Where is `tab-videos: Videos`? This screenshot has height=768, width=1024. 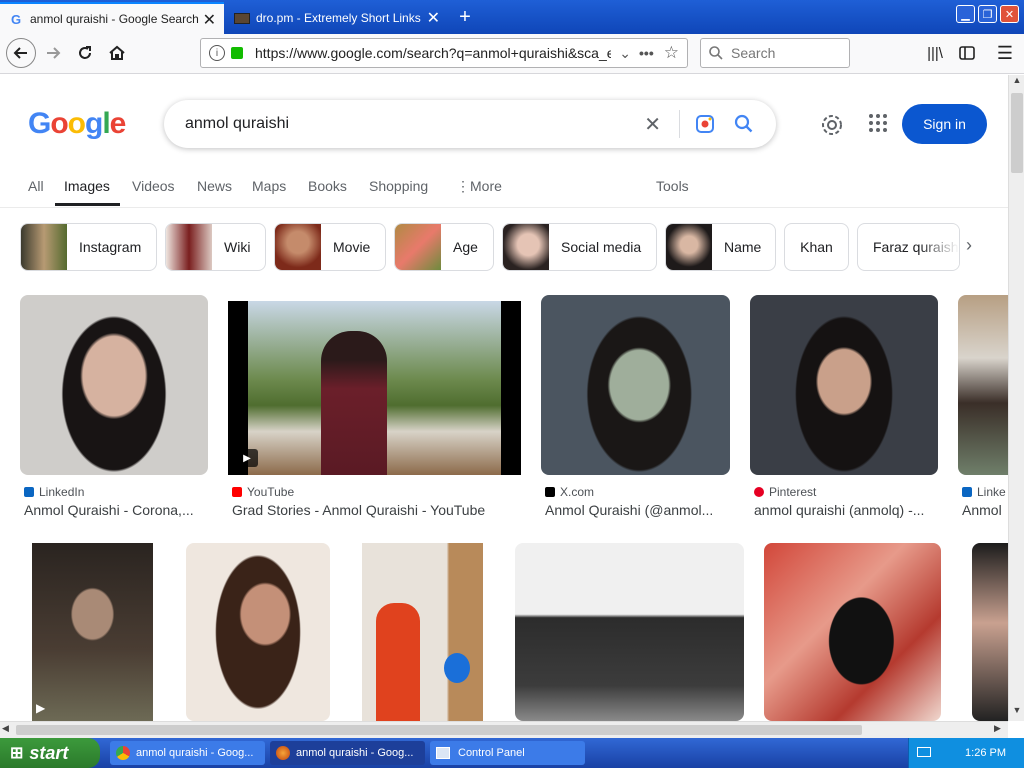
tab-videos: Videos is located at coordinates (153, 186).